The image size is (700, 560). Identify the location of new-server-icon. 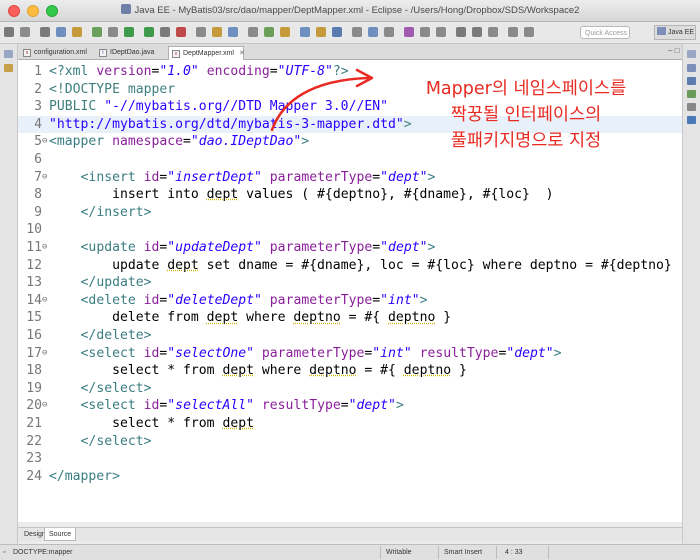
(269, 32).